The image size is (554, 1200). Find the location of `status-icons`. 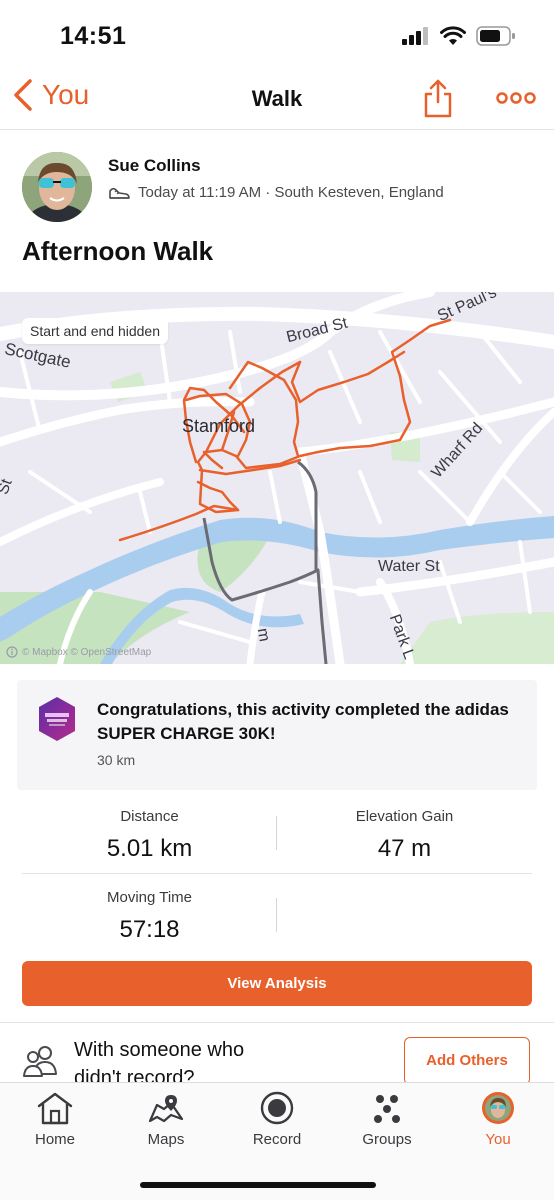

status-icons is located at coordinates (459, 36).